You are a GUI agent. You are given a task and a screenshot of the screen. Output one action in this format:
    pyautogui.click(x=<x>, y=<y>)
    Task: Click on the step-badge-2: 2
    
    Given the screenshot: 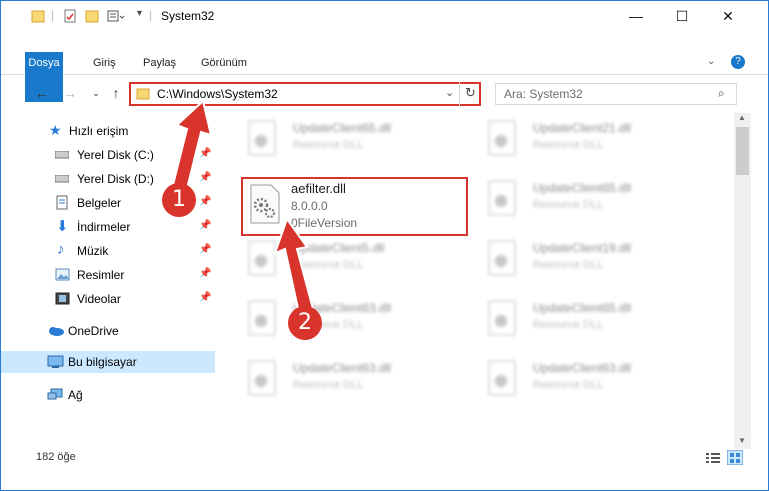 What is the action you would take?
    pyautogui.click(x=305, y=323)
    